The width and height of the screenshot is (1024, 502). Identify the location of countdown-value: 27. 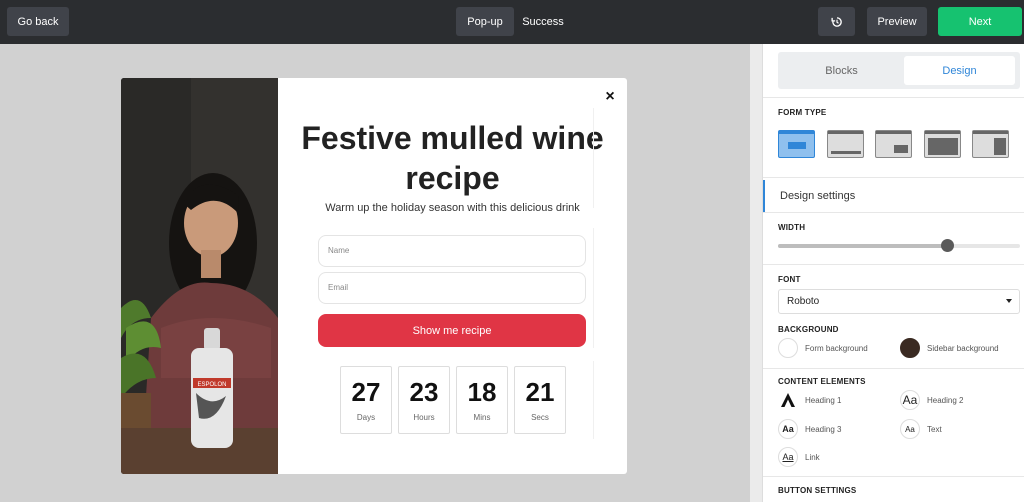
(366, 392).